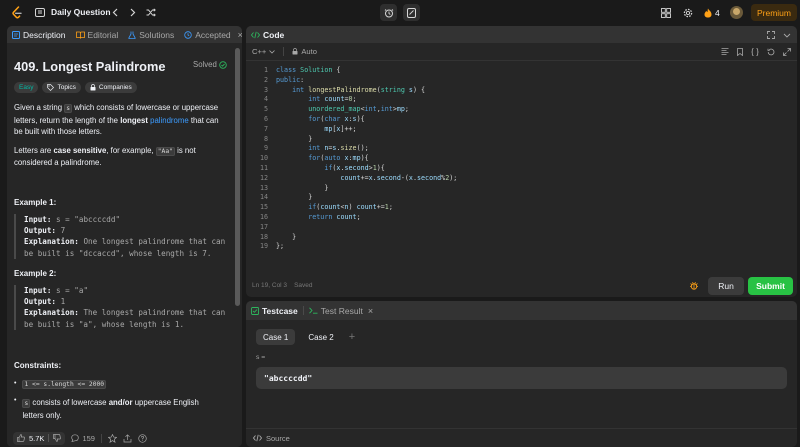  Describe the element at coordinates (303, 285) in the screenshot. I see `saved-status: Saved` at that location.